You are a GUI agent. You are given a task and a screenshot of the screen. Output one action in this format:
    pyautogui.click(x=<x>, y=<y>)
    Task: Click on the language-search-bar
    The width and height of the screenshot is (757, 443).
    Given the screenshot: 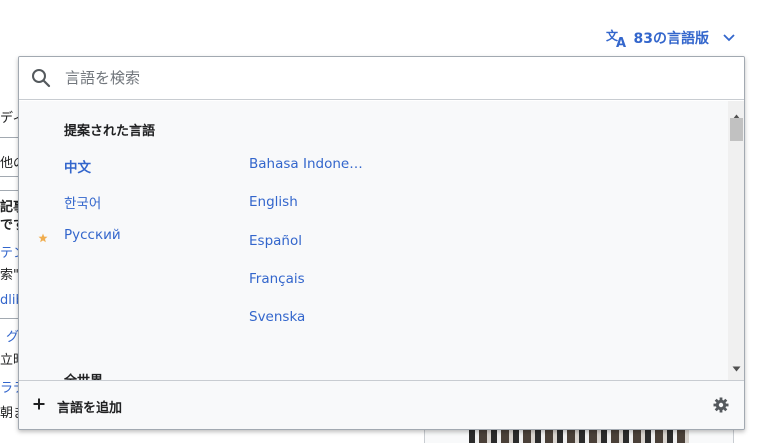 What is the action you would take?
    pyautogui.click(x=381, y=78)
    